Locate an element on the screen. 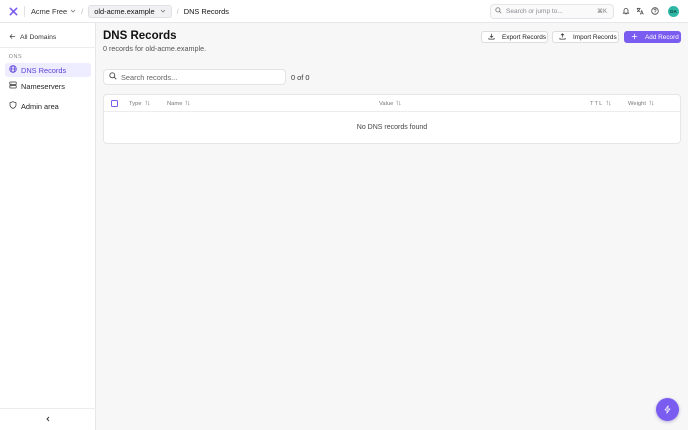 The image size is (688, 430). logo-icon is located at coordinates (13, 11).